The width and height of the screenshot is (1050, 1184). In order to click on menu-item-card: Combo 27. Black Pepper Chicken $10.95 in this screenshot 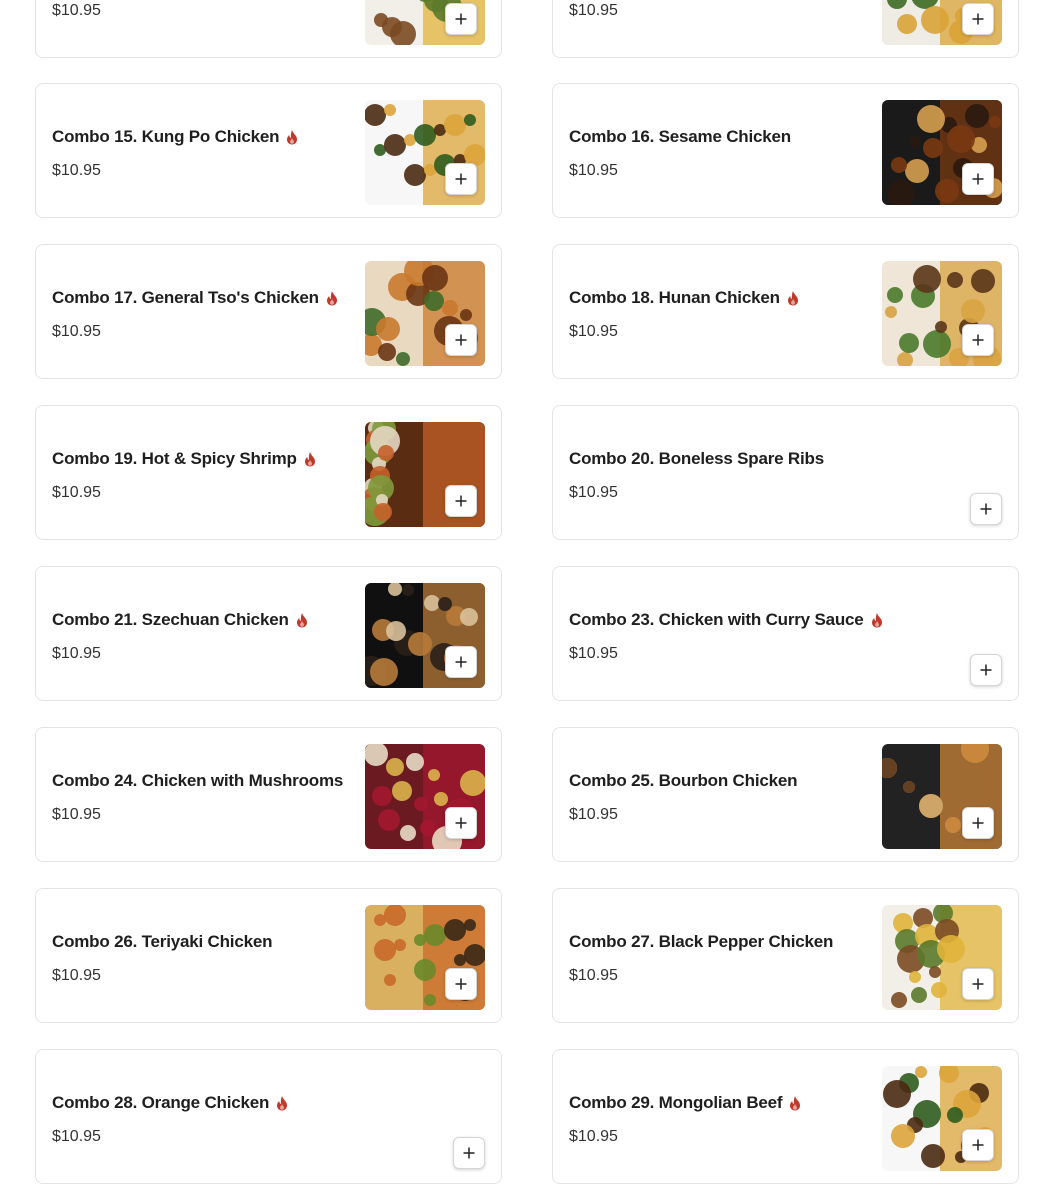, I will do `click(785, 955)`.